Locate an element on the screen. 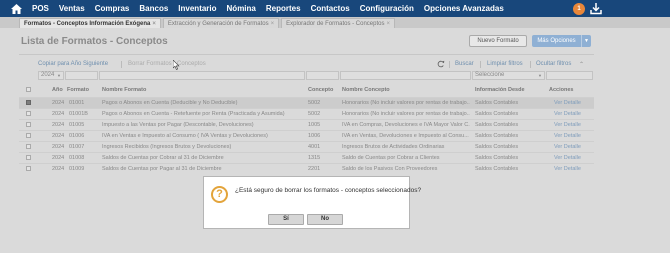 Image resolution: width=670 pixels, height=253 pixels. actions-filter-input is located at coordinates (569, 75).